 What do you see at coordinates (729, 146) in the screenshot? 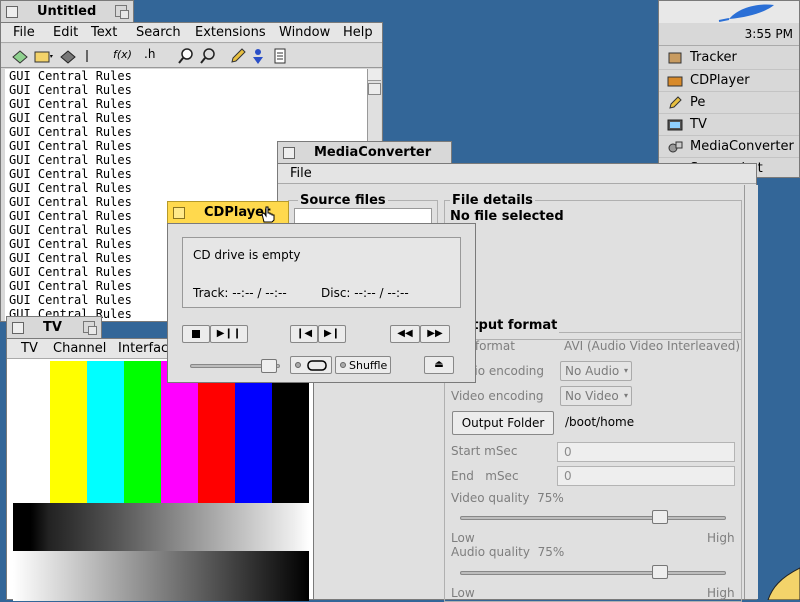
I see `deskbar-item-mediaconverter: MediaConverter` at bounding box center [729, 146].